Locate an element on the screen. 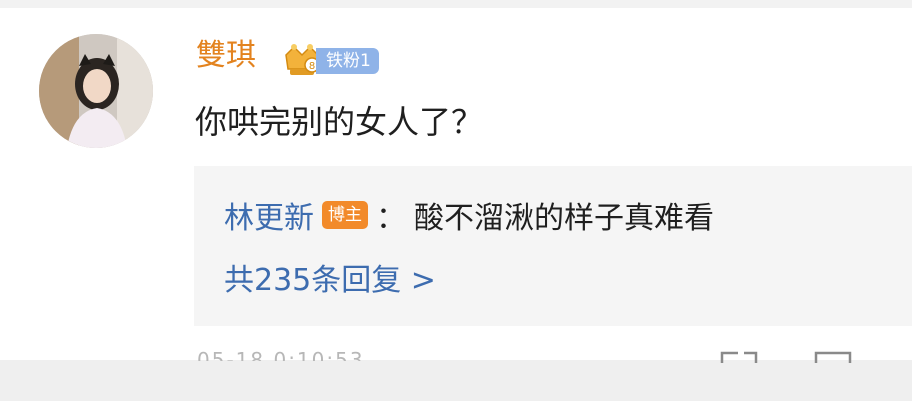 The width and height of the screenshot is (912, 401). blogger-tag: 博主 is located at coordinates (345, 215).